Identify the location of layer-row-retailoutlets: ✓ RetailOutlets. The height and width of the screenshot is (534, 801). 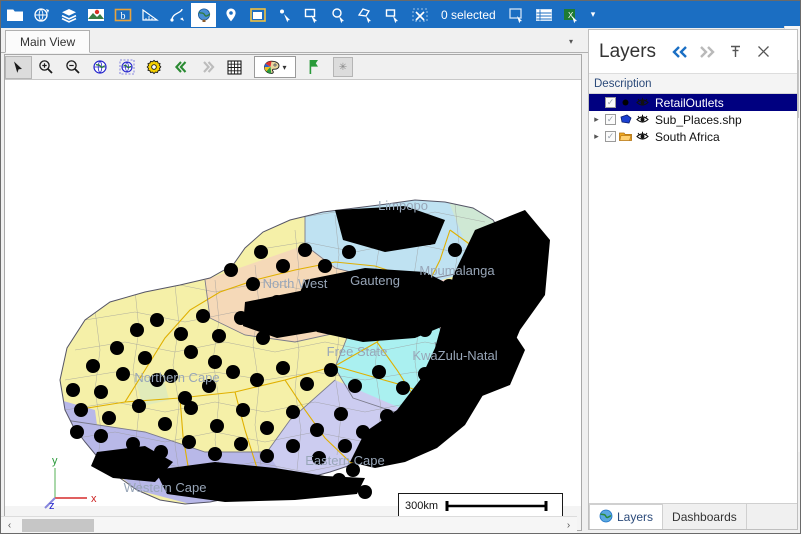
(693, 102).